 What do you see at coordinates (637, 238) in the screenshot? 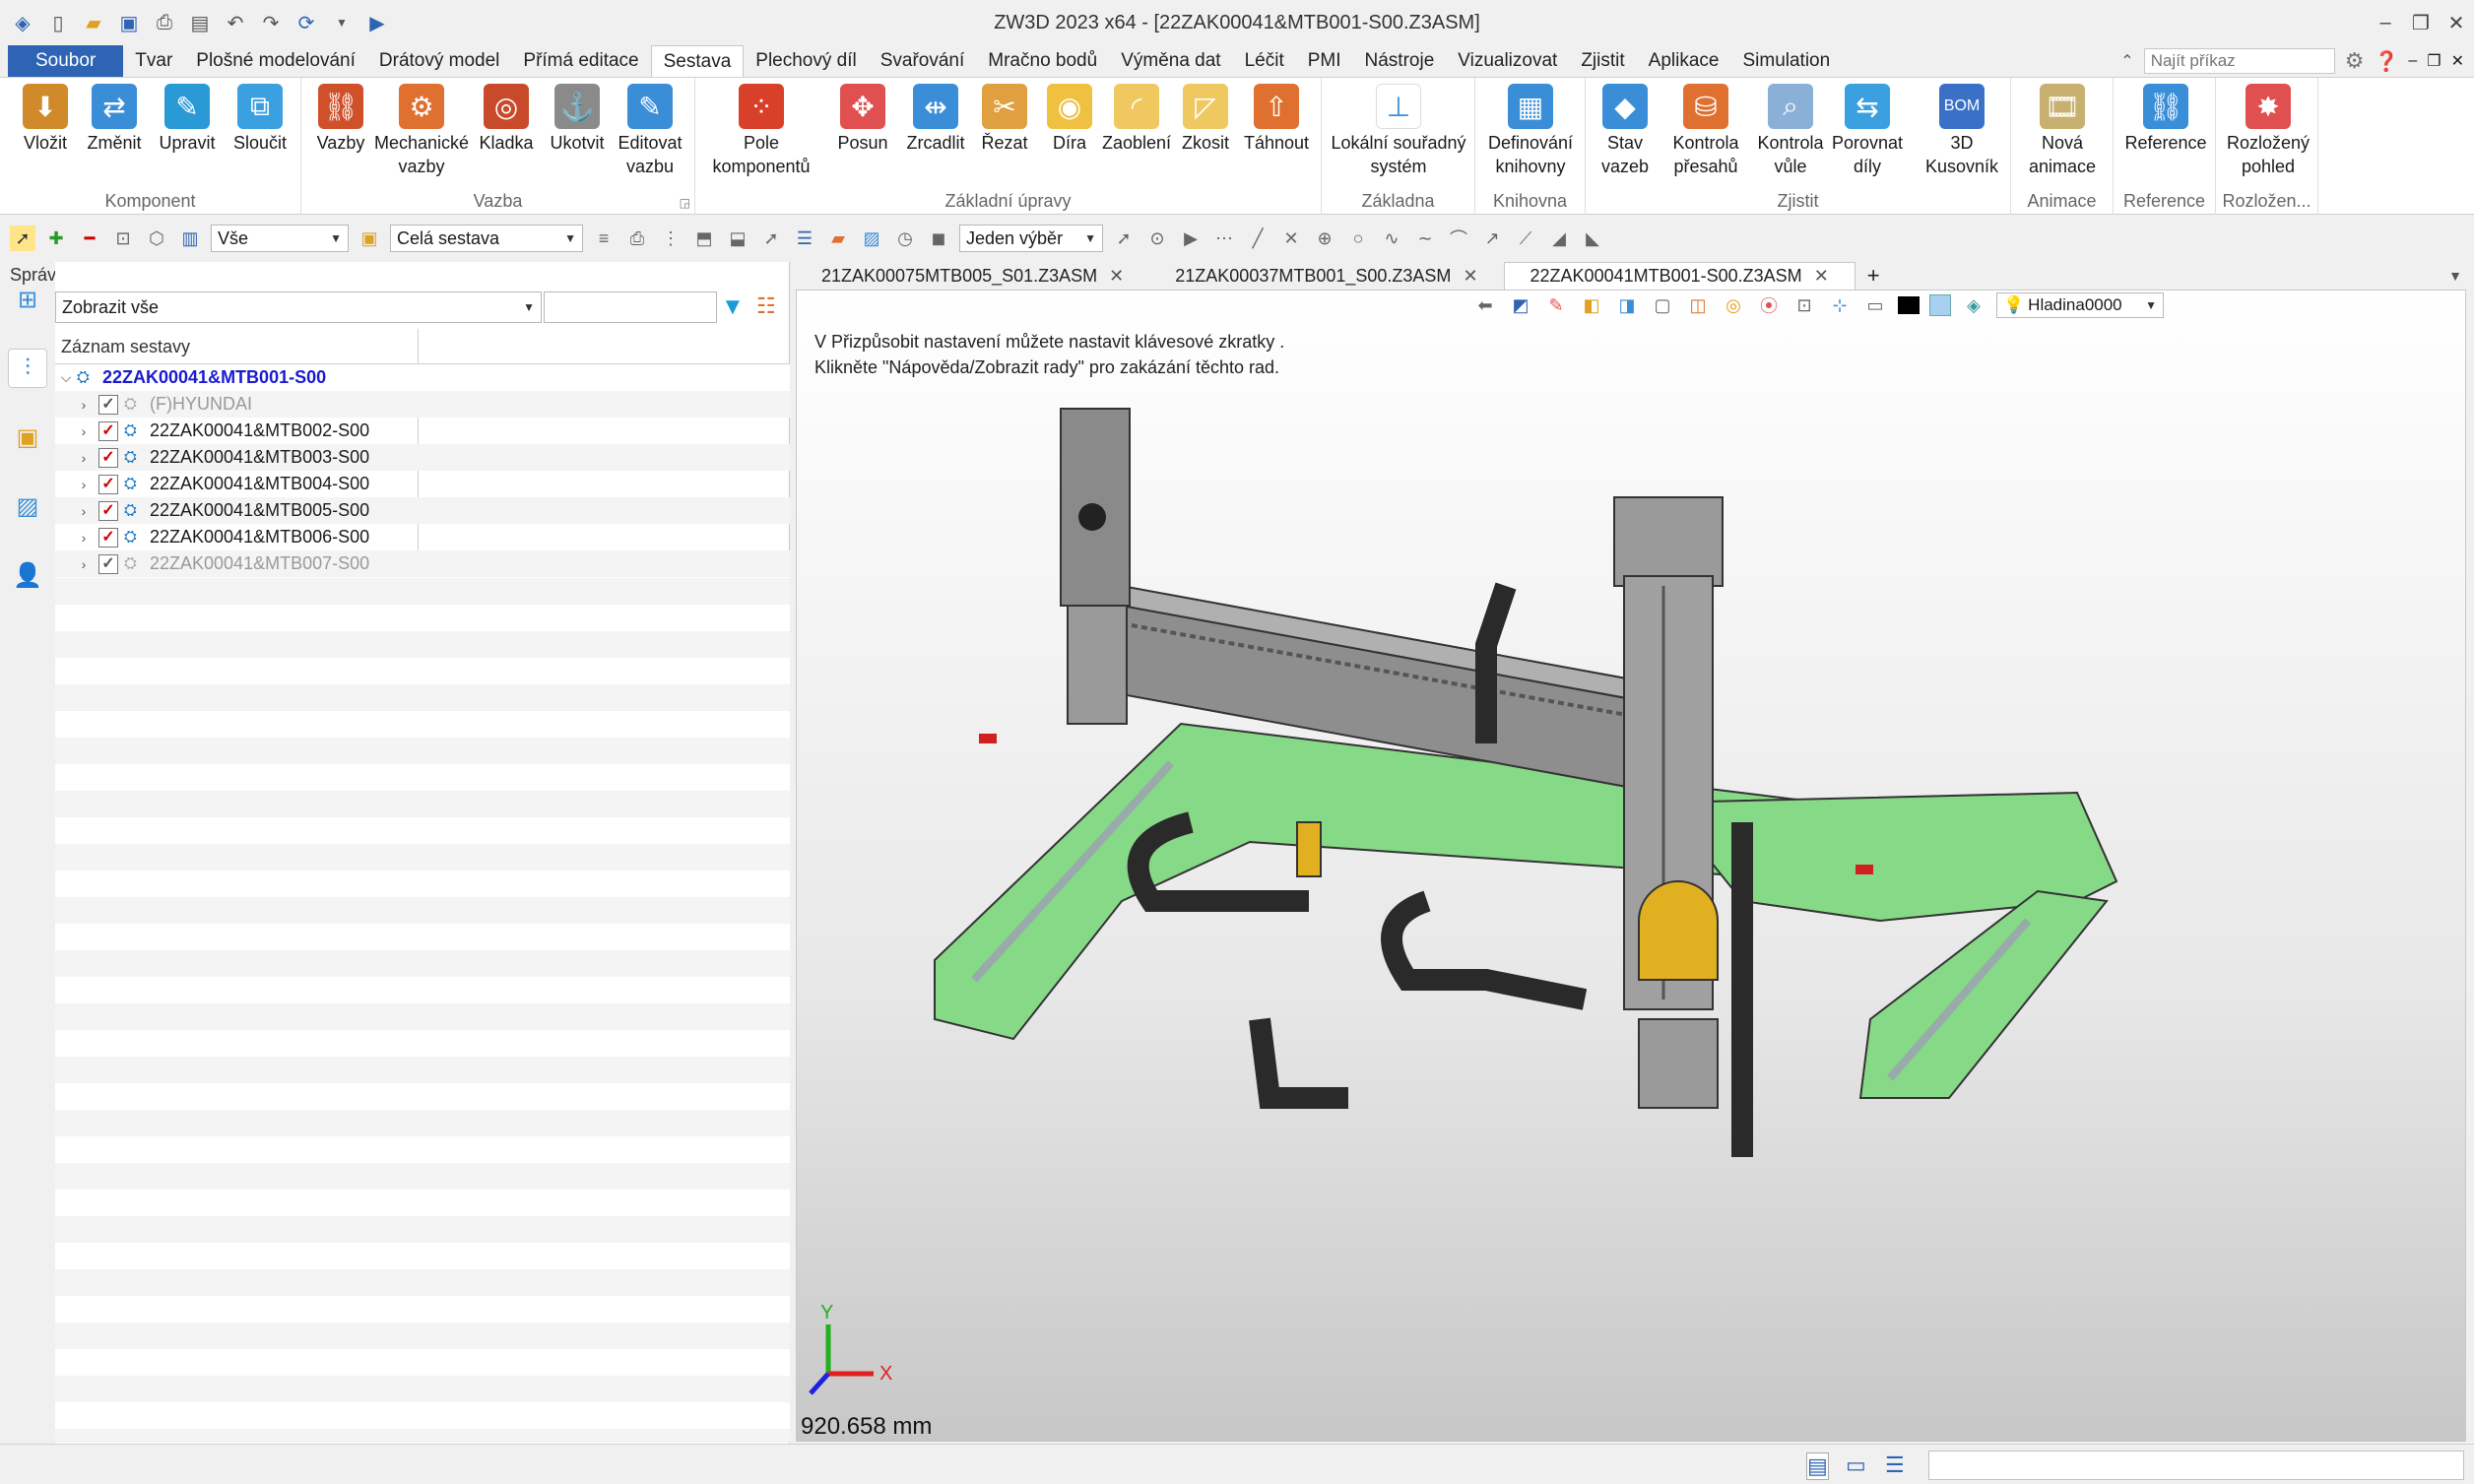
I see `tool-b-icon: ⎙` at bounding box center [637, 238].